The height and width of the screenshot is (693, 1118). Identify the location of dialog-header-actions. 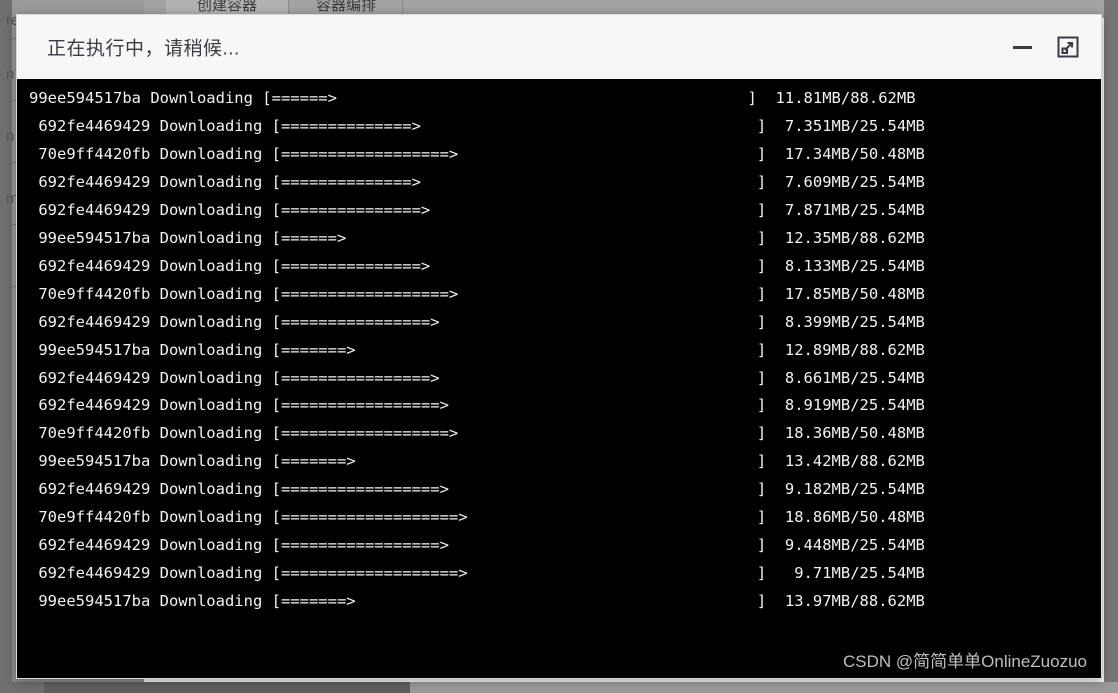
(1045, 47).